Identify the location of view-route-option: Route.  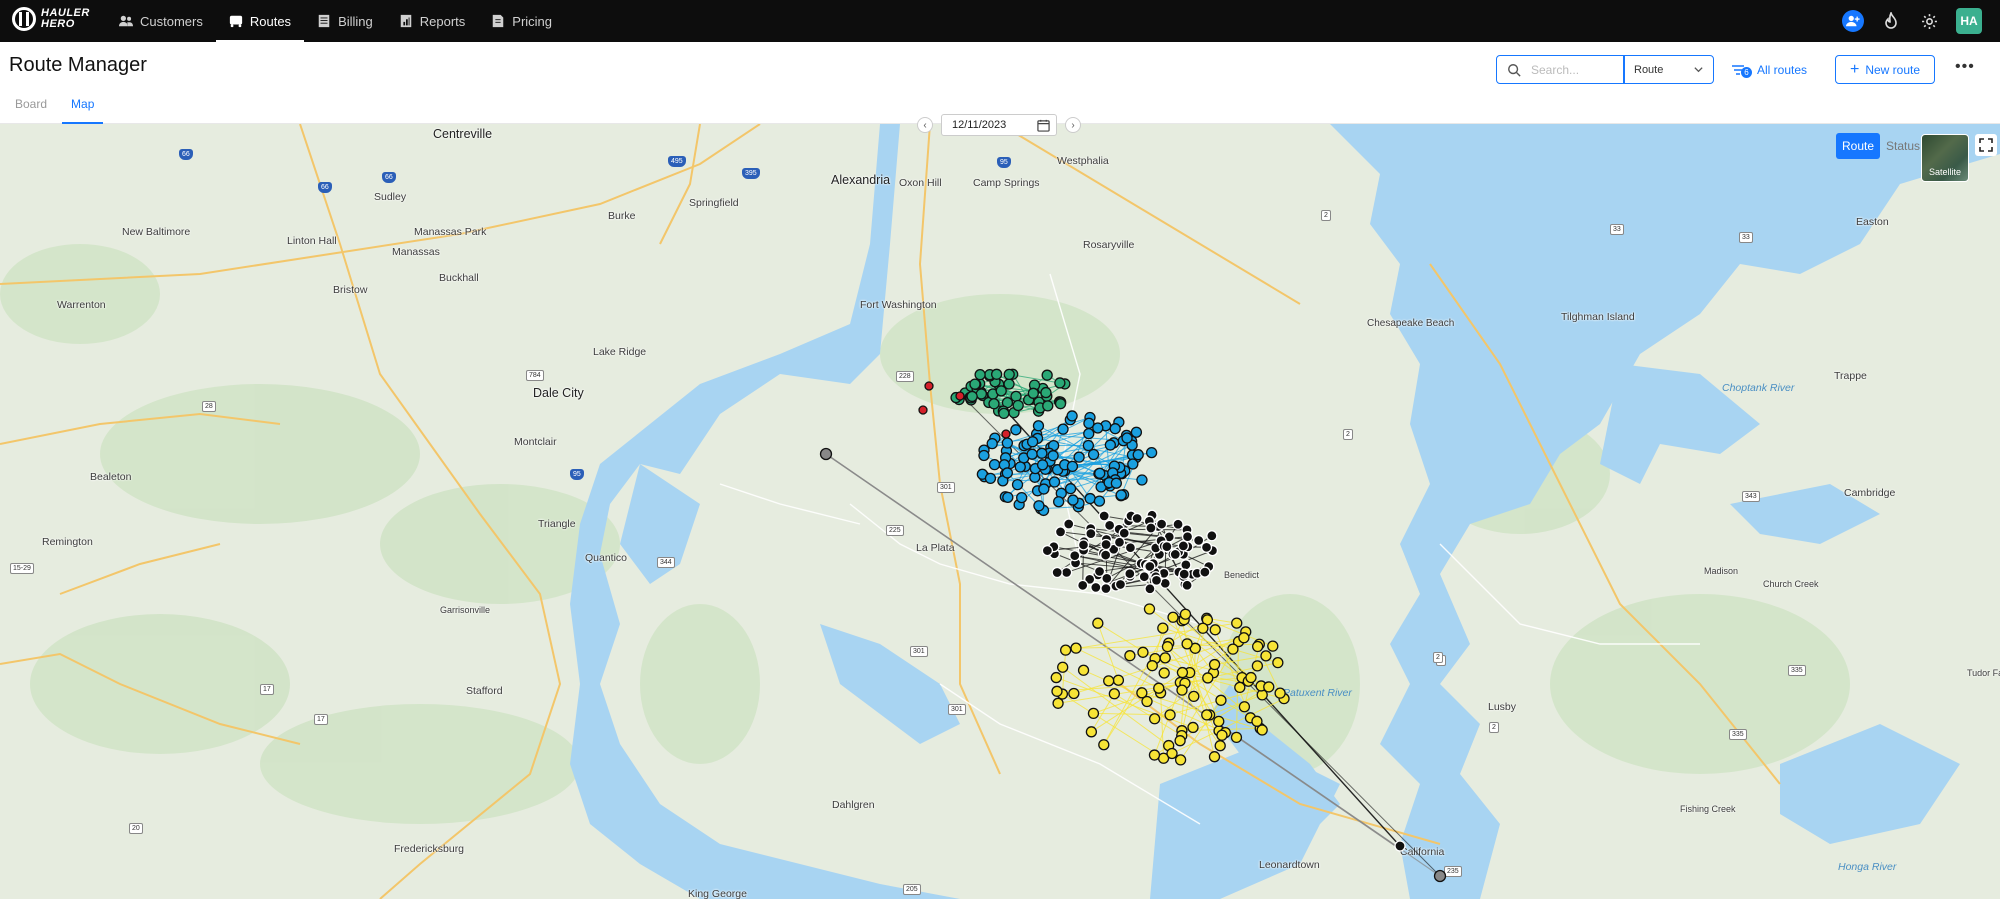
(1858, 146).